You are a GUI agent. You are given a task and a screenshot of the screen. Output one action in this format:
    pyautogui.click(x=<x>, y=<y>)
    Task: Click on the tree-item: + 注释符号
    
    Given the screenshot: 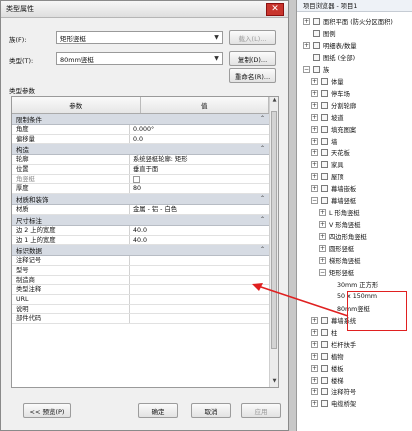 What is the action you would take?
    pyautogui.click(x=333, y=391)
    